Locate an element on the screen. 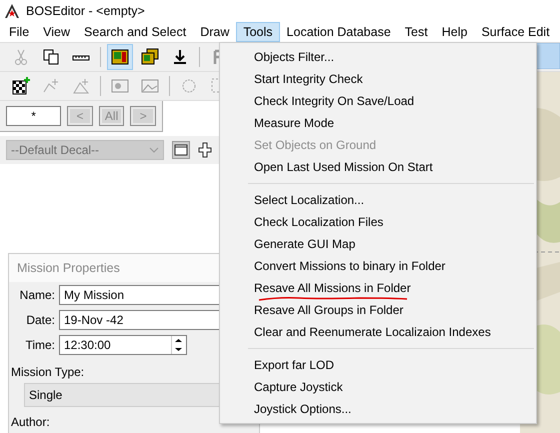 The height and width of the screenshot is (433, 560). window-icon is located at coordinates (181, 150).